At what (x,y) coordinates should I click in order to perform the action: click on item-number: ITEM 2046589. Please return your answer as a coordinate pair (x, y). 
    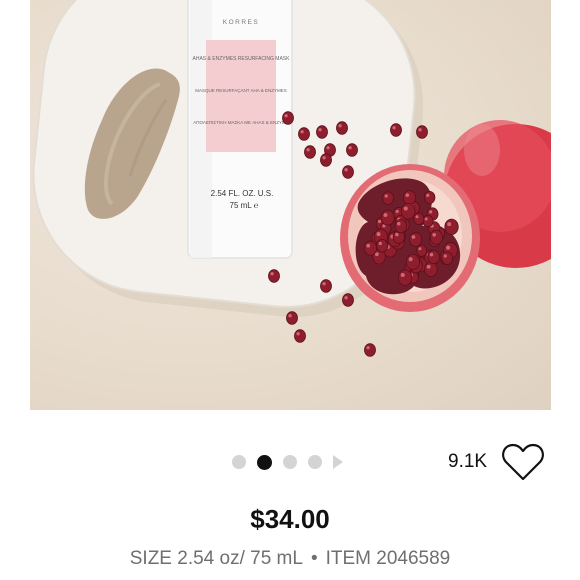
    Looking at the image, I should click on (388, 558).